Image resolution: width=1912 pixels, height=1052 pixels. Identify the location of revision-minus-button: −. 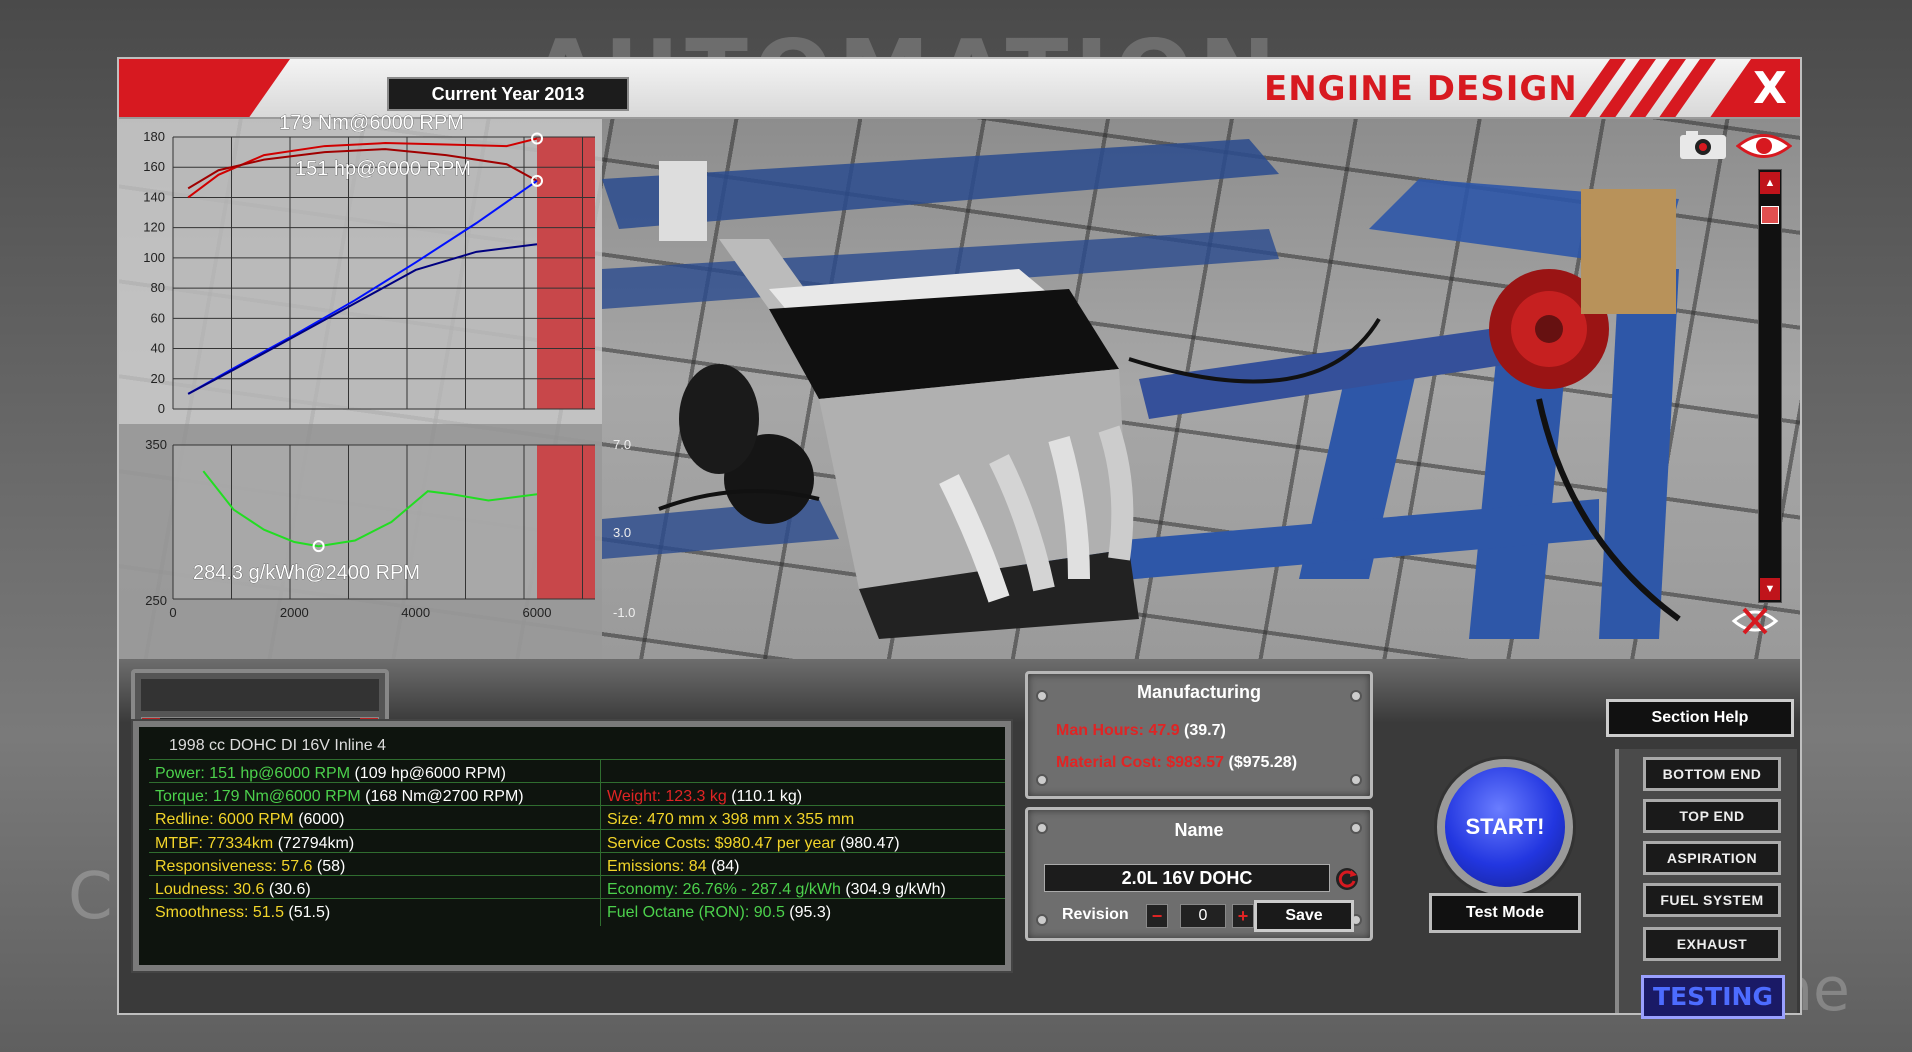
(1157, 916).